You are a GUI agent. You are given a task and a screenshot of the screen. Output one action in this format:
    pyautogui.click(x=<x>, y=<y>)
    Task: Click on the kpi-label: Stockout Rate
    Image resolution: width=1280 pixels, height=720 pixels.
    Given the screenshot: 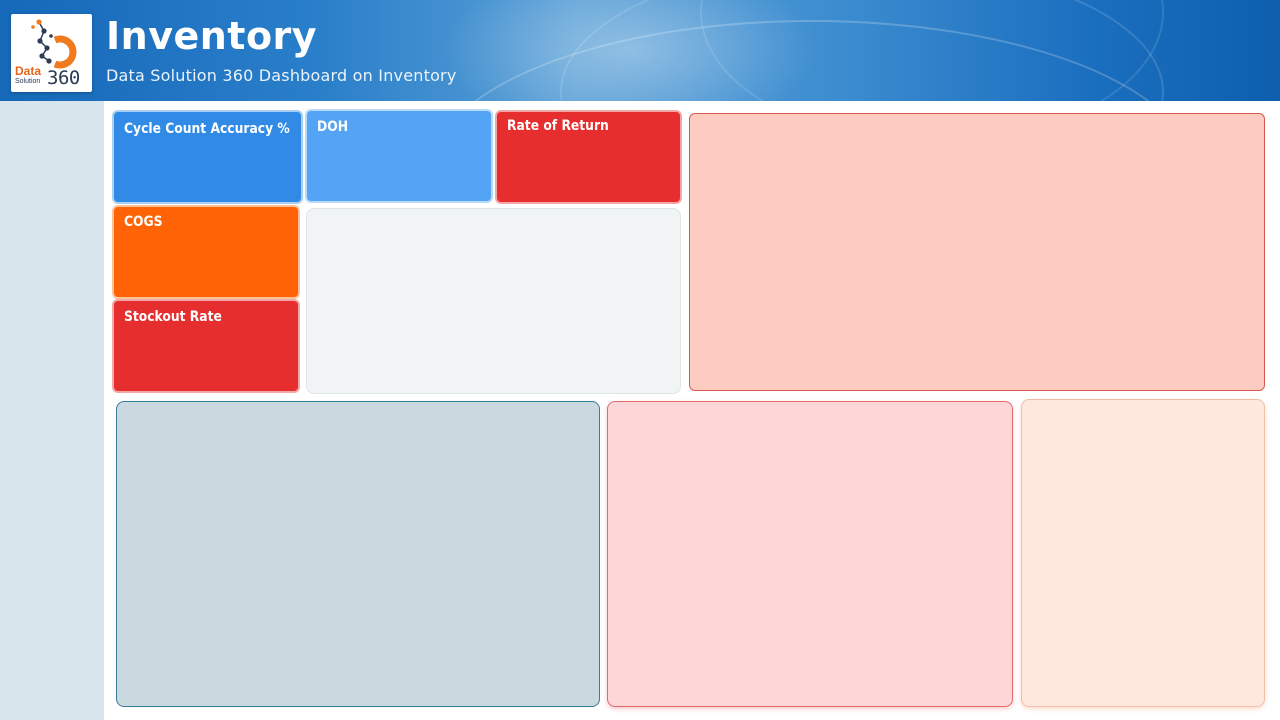 What is the action you would take?
    pyautogui.click(x=173, y=317)
    